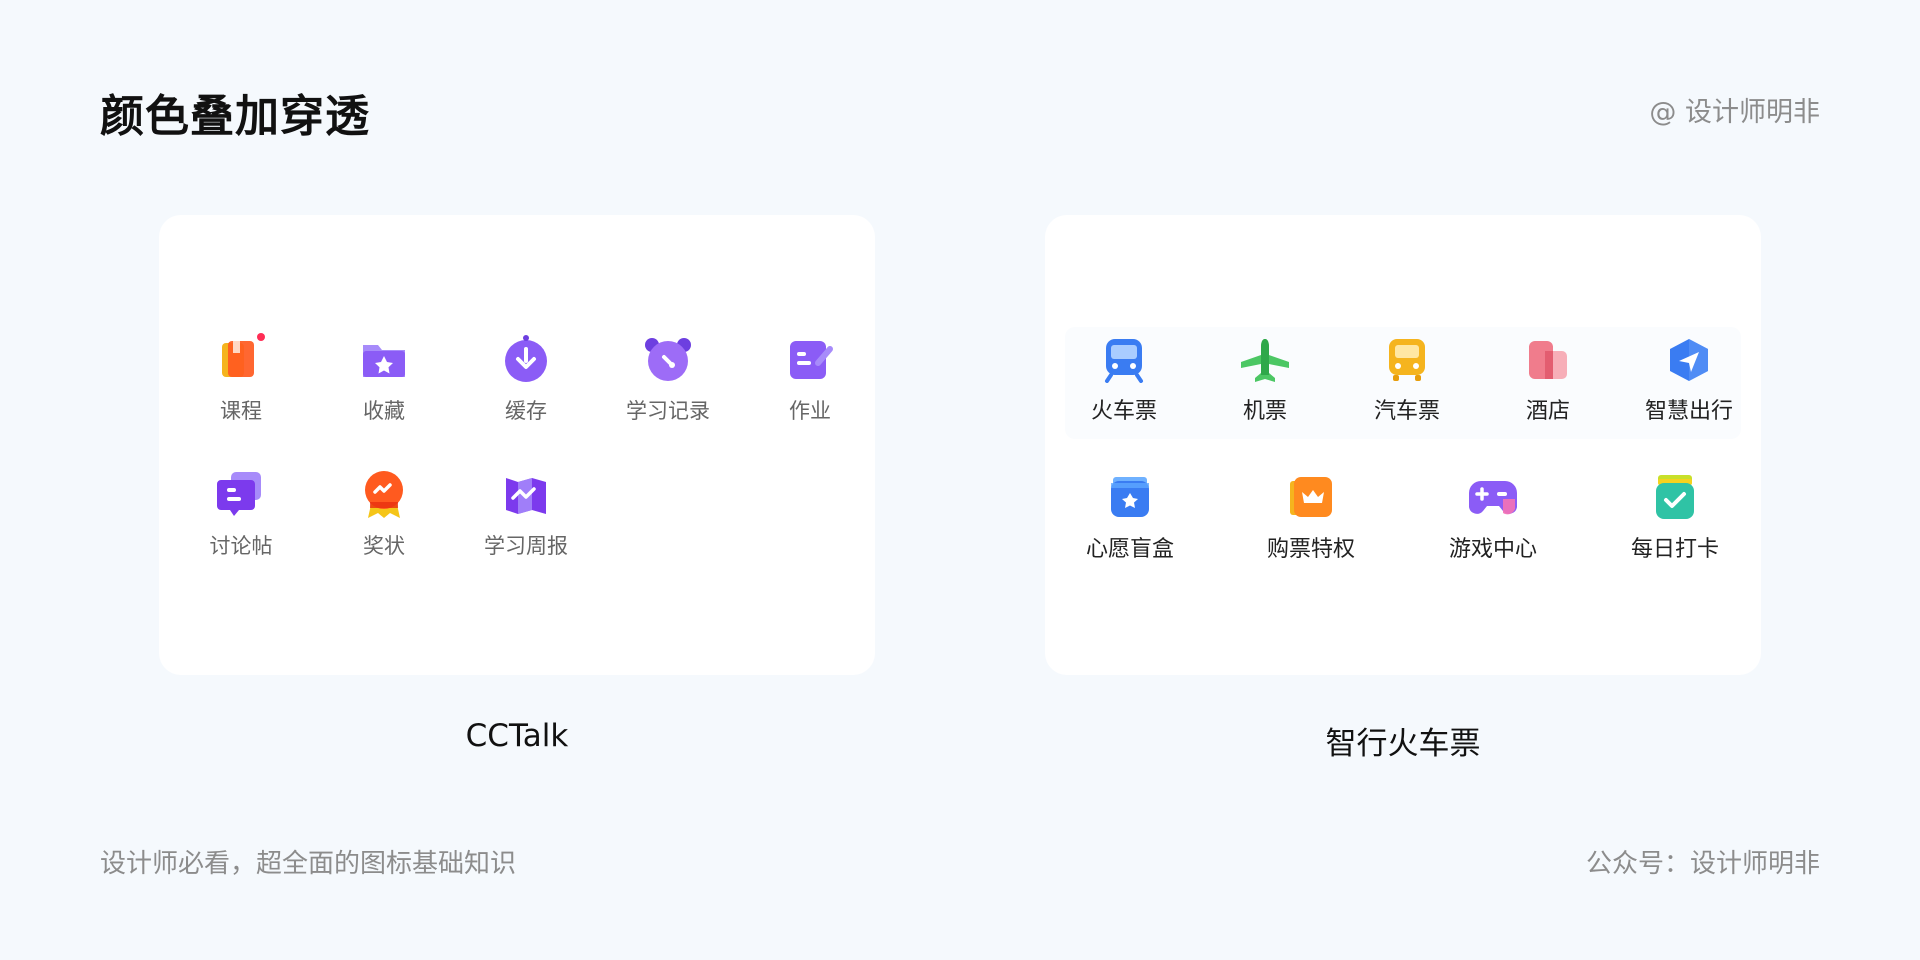 This screenshot has width=1920, height=960. What do you see at coordinates (526, 358) in the screenshot?
I see `download-cache-icon` at bounding box center [526, 358].